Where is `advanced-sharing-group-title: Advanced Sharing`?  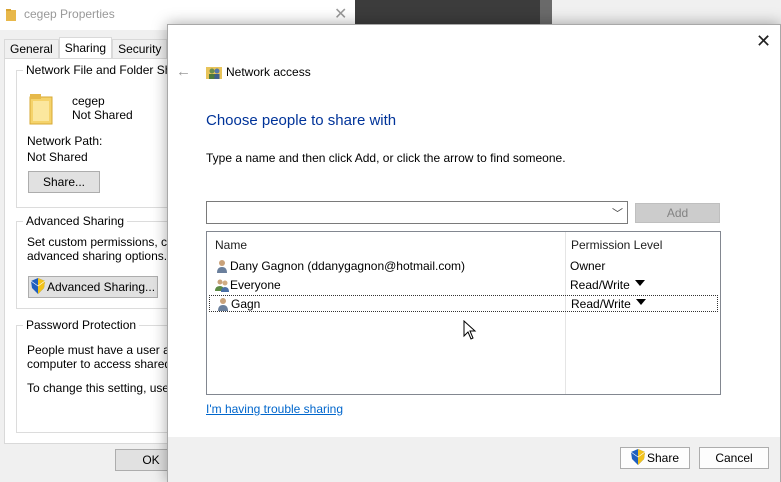
advanced-sharing-group-title: Advanced Sharing is located at coordinates (75, 221).